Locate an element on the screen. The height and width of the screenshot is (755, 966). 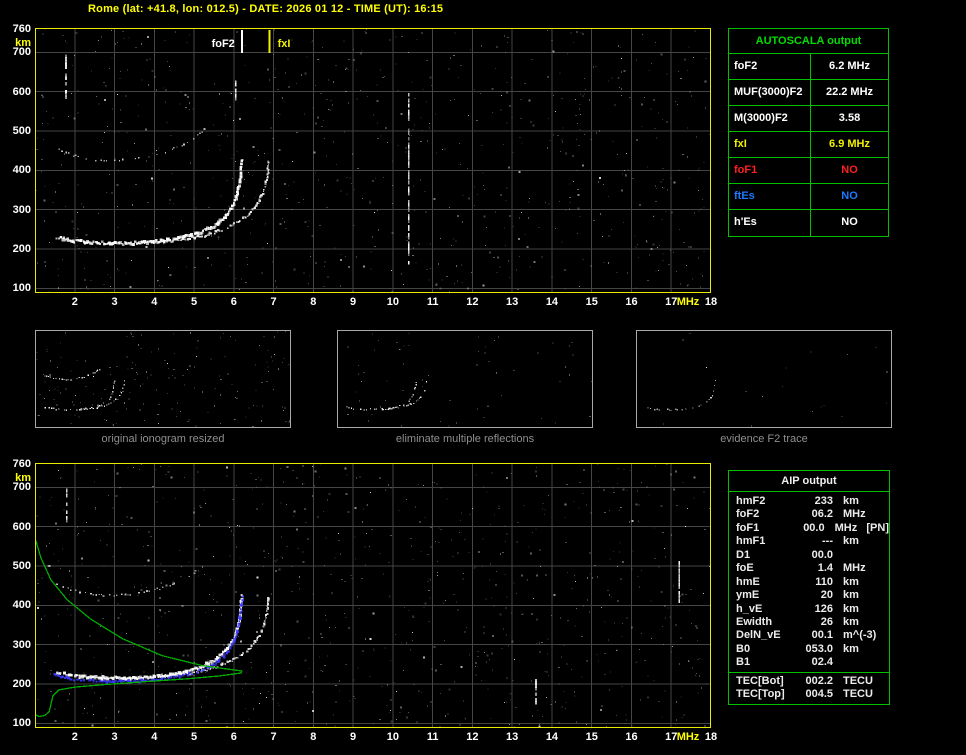
aip-row-label: D1 is located at coordinates (743, 554).